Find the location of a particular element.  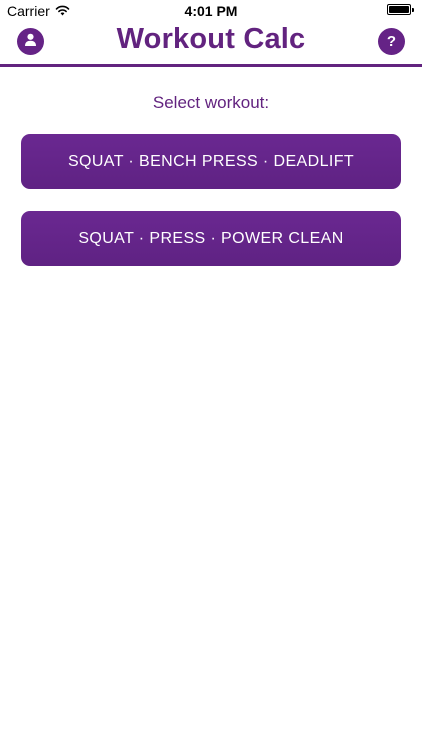

app-header: Workout Calc ? is located at coordinates (211, 43).